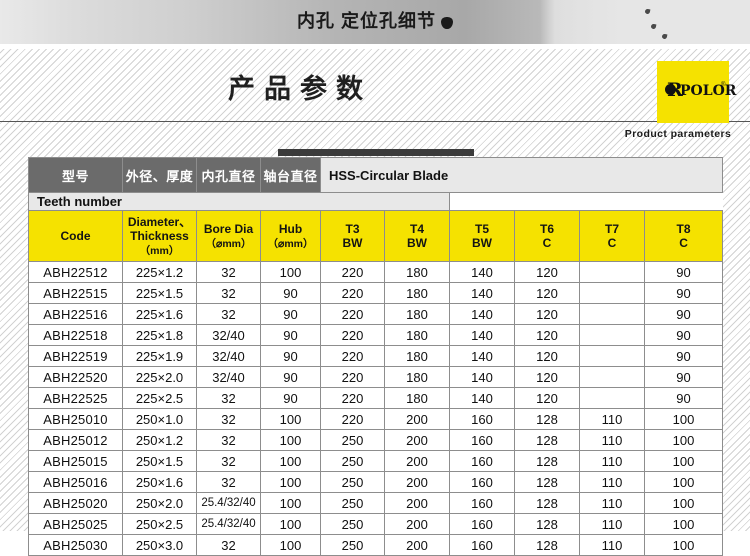  Describe the element at coordinates (228, 243) in the screenshot. I see `header-en-bore-unit: （⌀mm）` at that location.